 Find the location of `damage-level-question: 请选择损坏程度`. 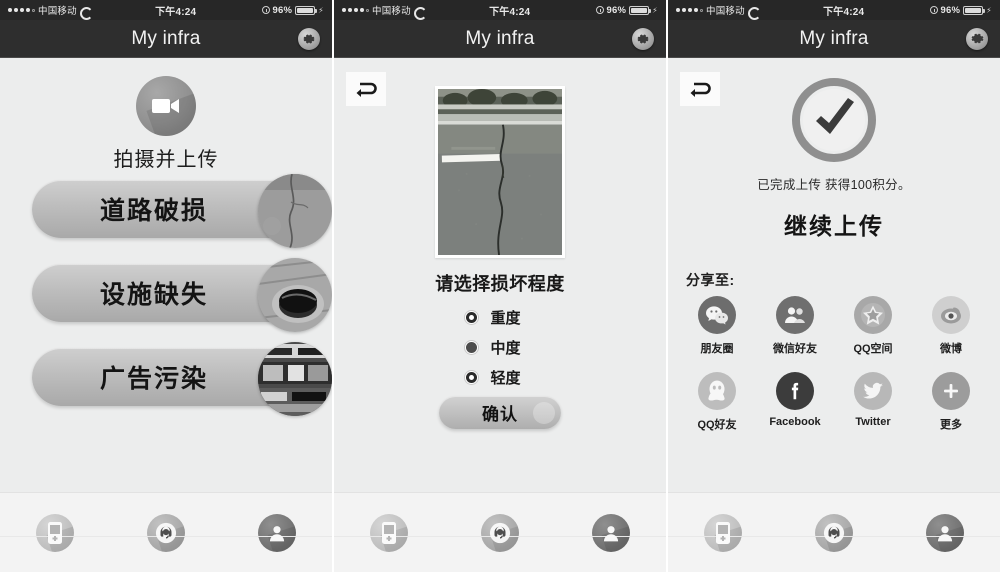

damage-level-question: 请选择损坏程度 is located at coordinates (500, 284).